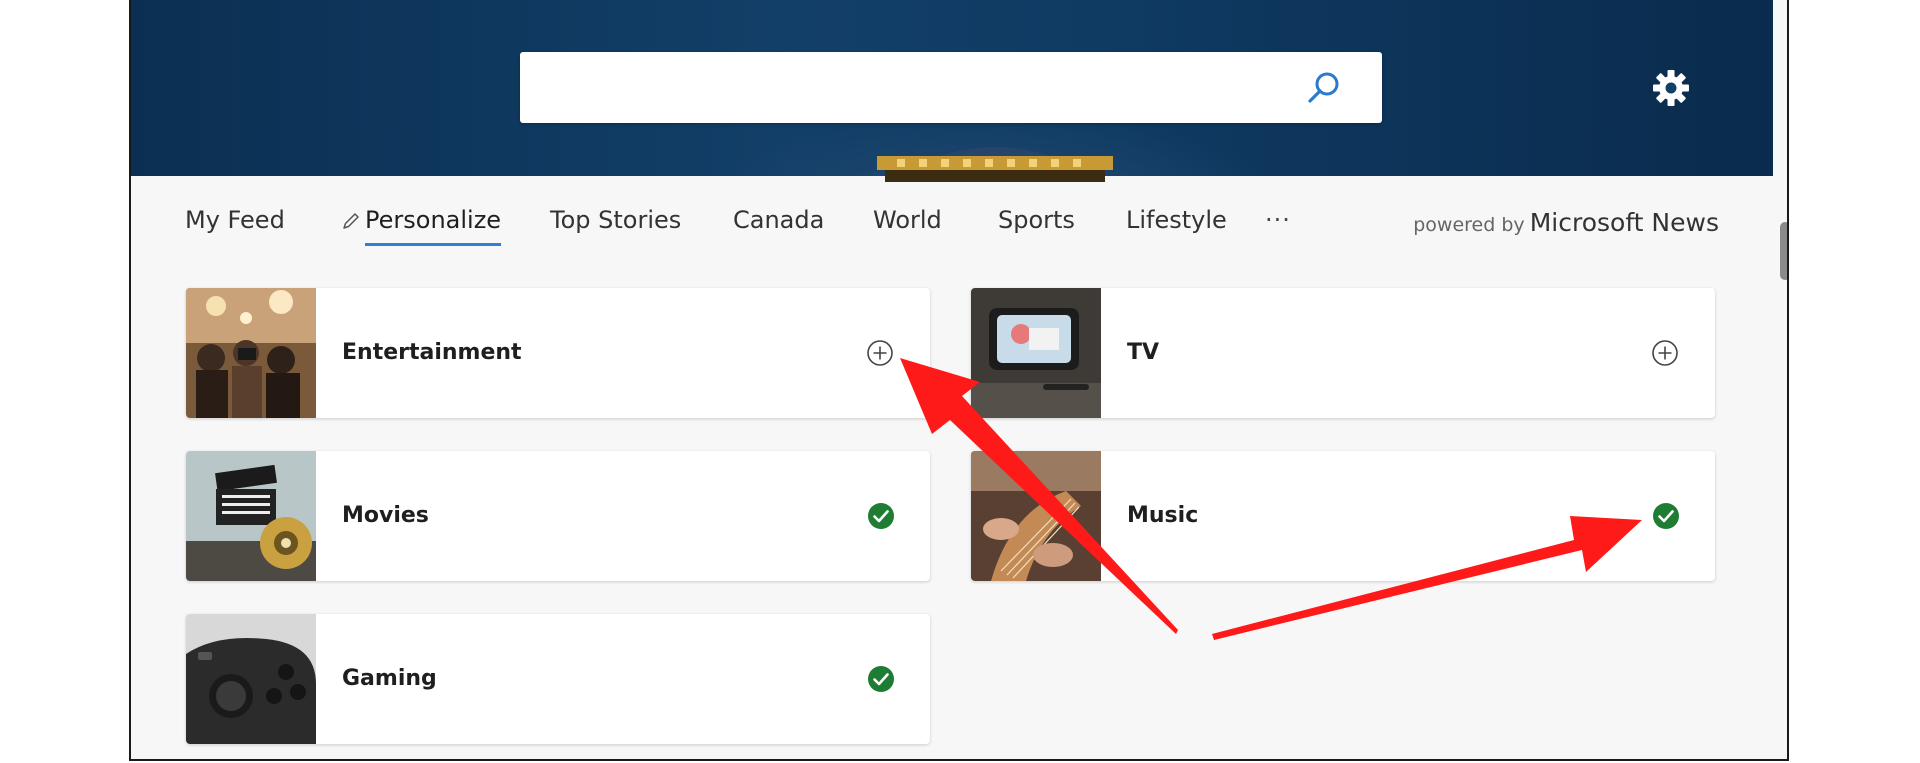  Describe the element at coordinates (558, 353) in the screenshot. I see `topic-card-entertainment: Entertainment` at that location.